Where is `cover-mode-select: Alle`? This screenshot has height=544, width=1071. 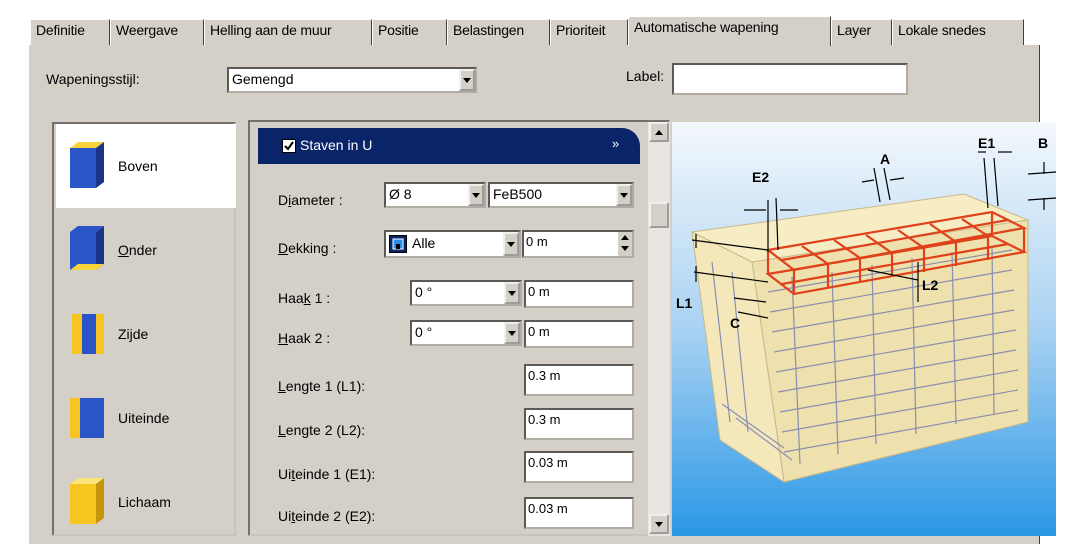
cover-mode-select: Alle is located at coordinates (452, 244).